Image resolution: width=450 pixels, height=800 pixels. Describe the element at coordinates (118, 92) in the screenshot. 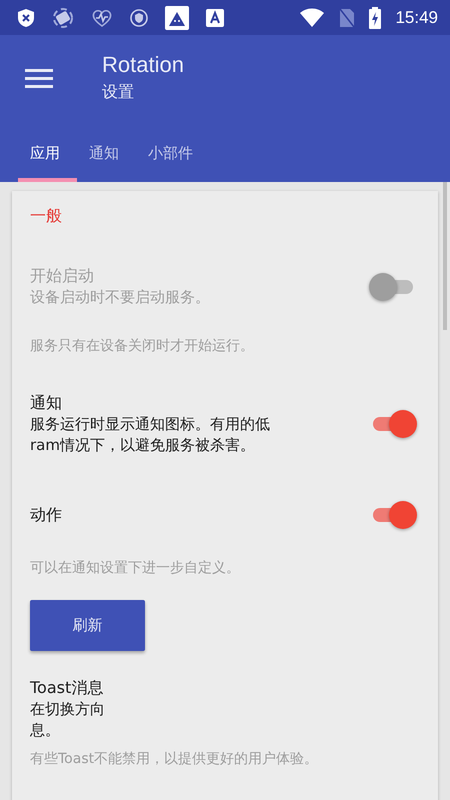

I see `screen-subtitle: 设置` at that location.